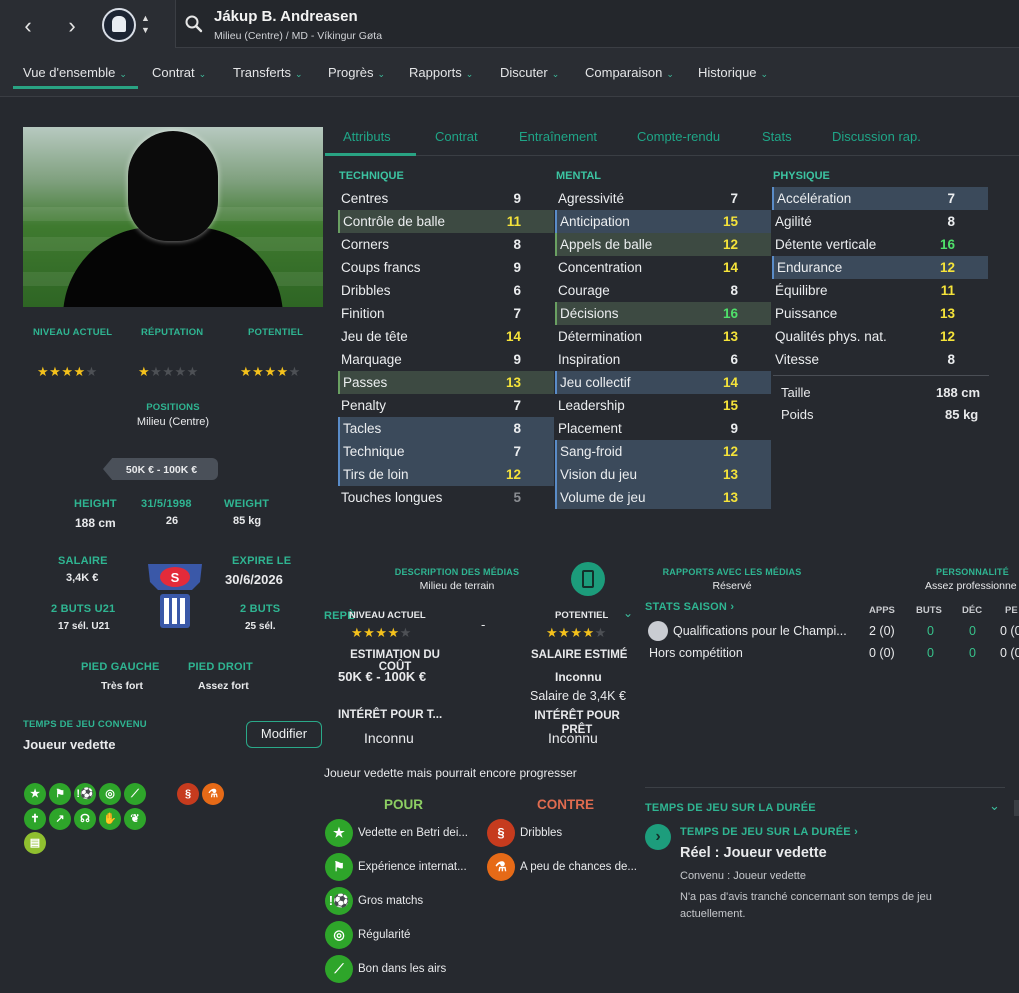 Image resolution: width=1019 pixels, height=993 pixels. Describe the element at coordinates (371, 176) in the screenshot. I see `technique-header: TECHNIQUE` at that location.